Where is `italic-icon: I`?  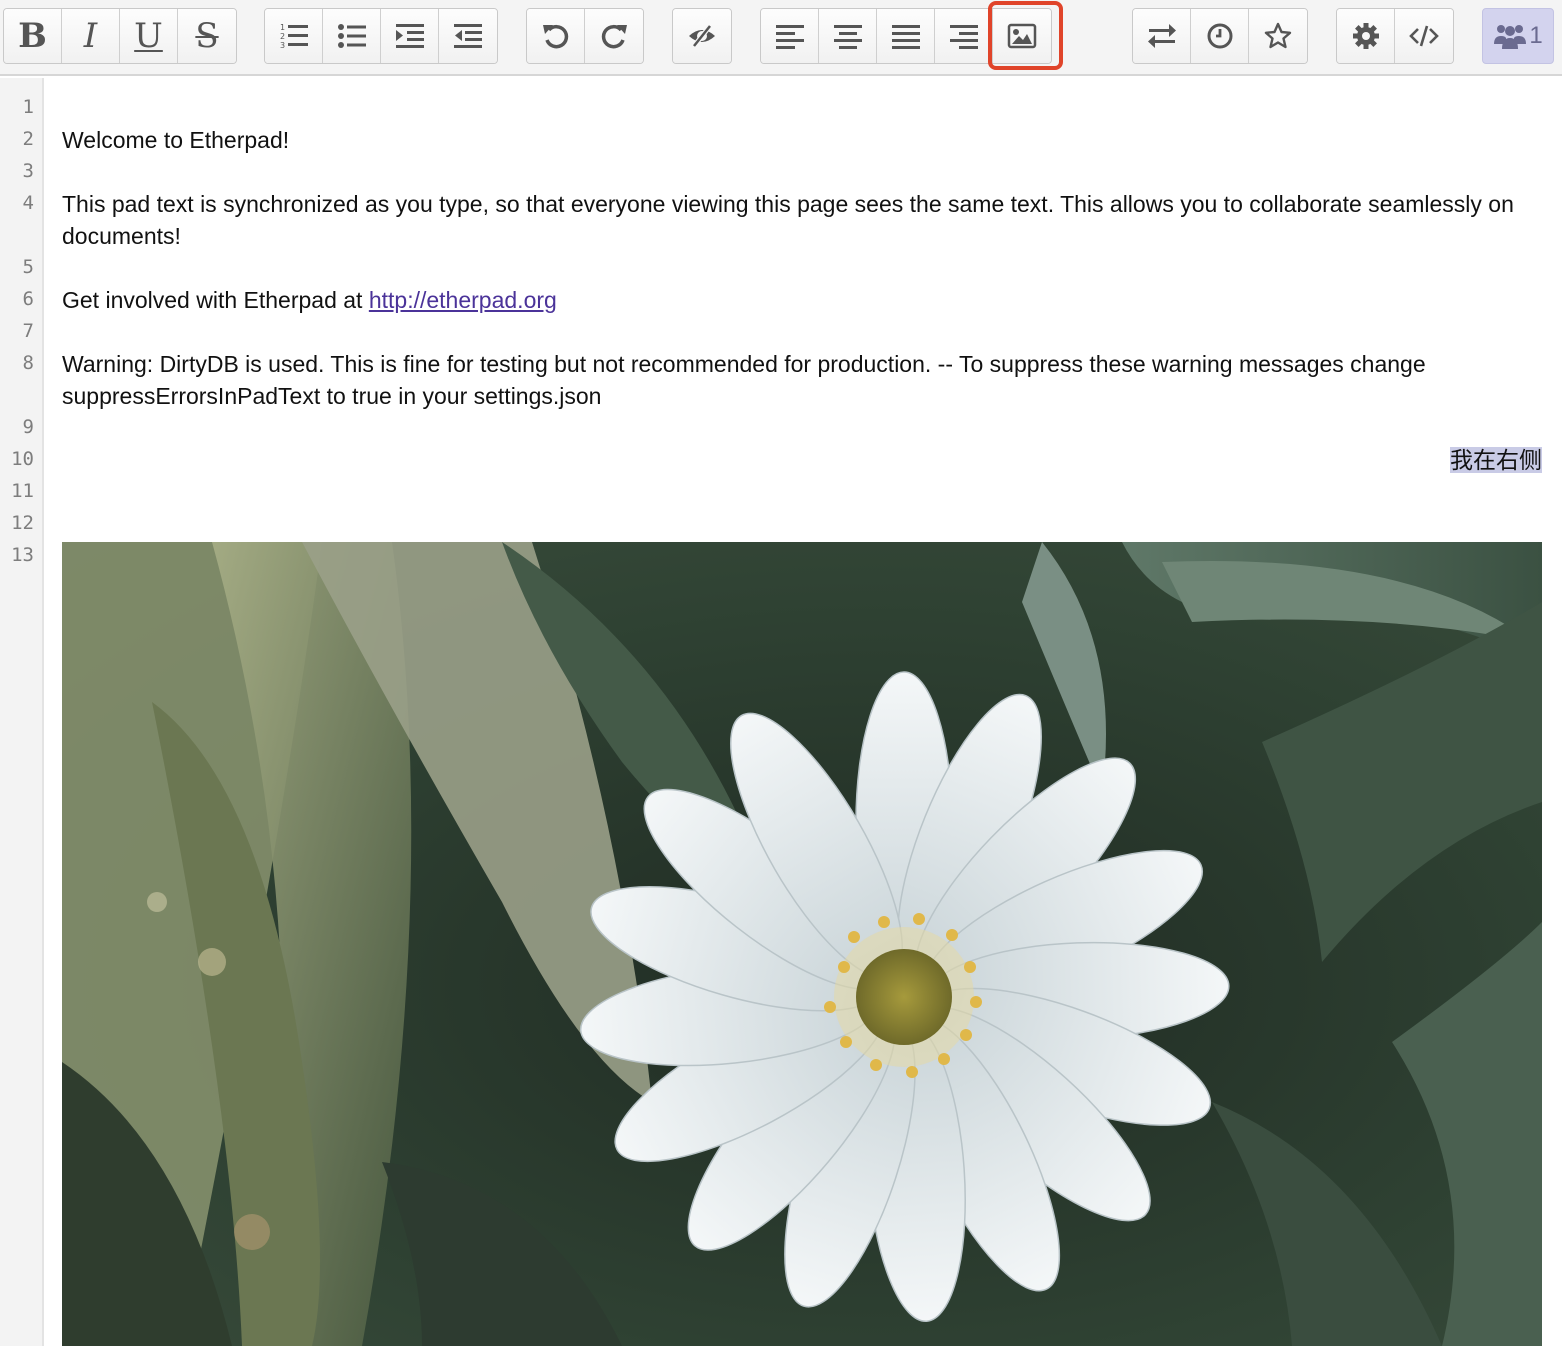
italic-icon: I is located at coordinates (90, 36).